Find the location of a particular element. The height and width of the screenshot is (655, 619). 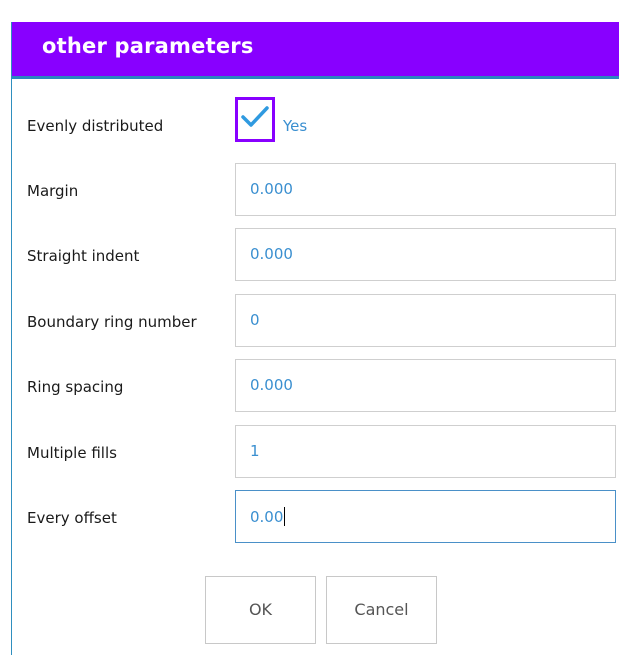

boundary-ring-number-label: Boundary ring number is located at coordinates (112, 322).